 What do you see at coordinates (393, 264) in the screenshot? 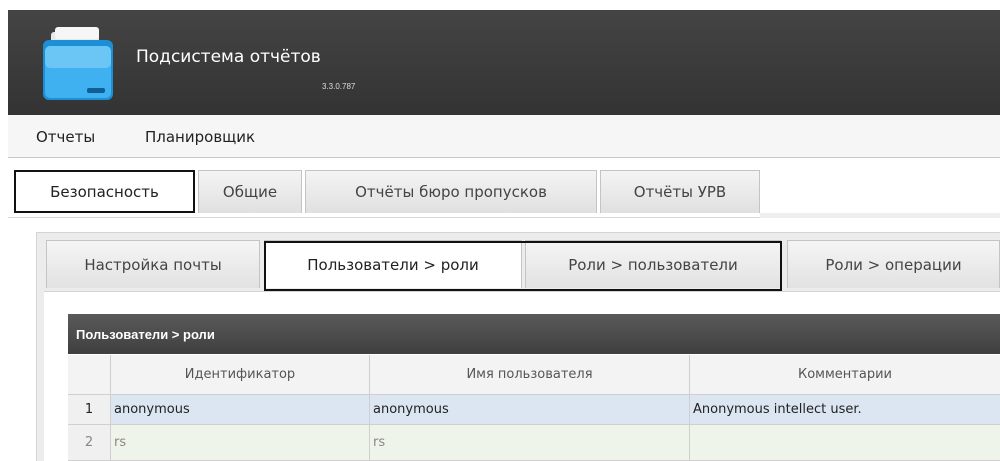
I see `tab-users-roles: Пользователи > роли` at bounding box center [393, 264].